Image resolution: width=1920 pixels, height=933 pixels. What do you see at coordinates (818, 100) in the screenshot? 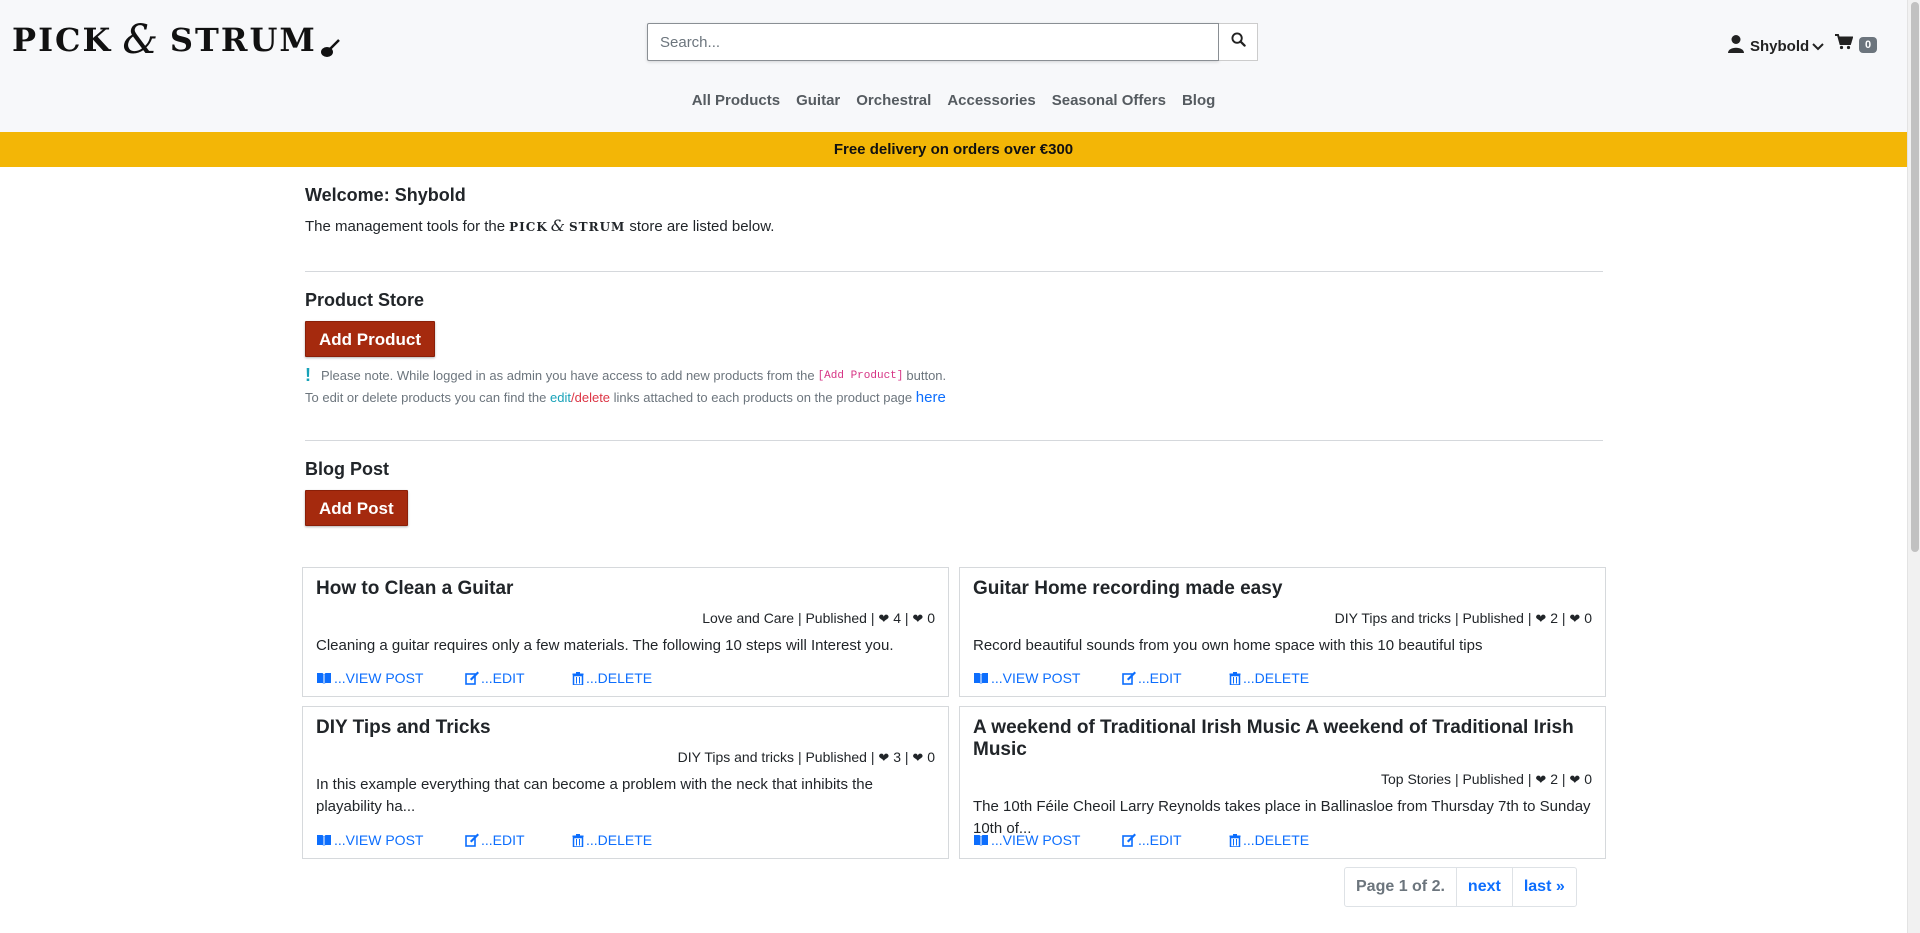
I see `nav-guitar: Guitar` at bounding box center [818, 100].